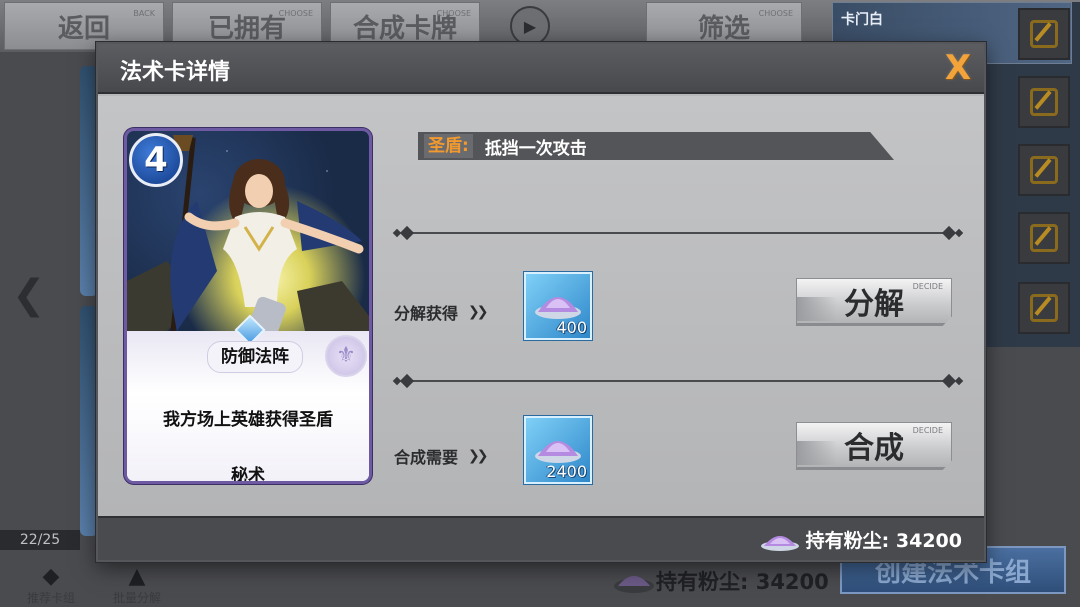 The width and height of the screenshot is (1080, 607). I want to click on dialog-title: 法术卡详情, so click(175, 72).